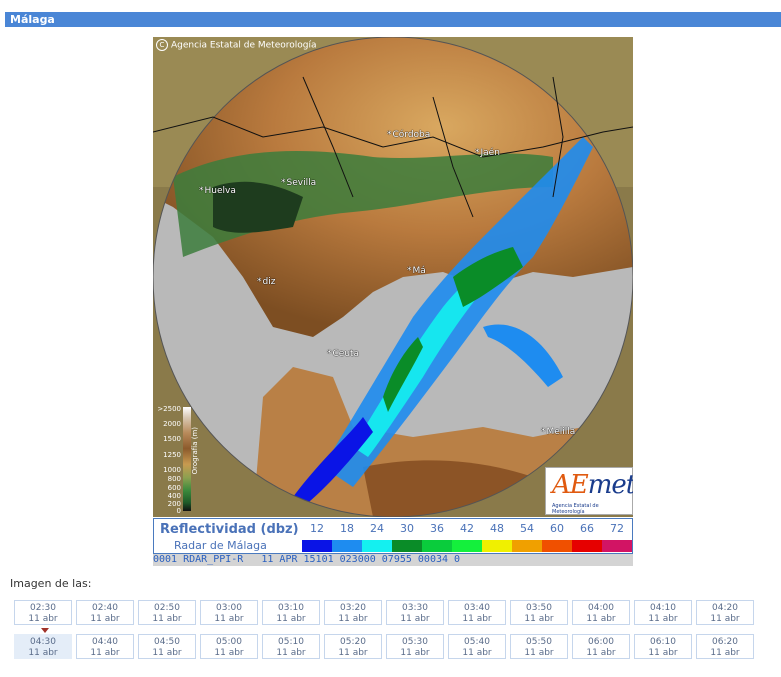 The width and height of the screenshot is (781, 677). I want to click on time-cell-0400: 04:00 11 abr, so click(601, 612).